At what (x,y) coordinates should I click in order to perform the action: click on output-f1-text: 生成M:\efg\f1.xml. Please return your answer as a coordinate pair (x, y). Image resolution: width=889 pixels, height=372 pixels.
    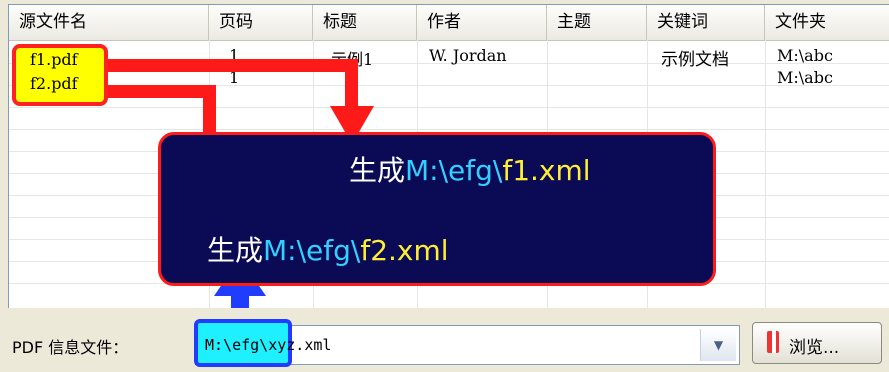
    Looking at the image, I should click on (470, 170).